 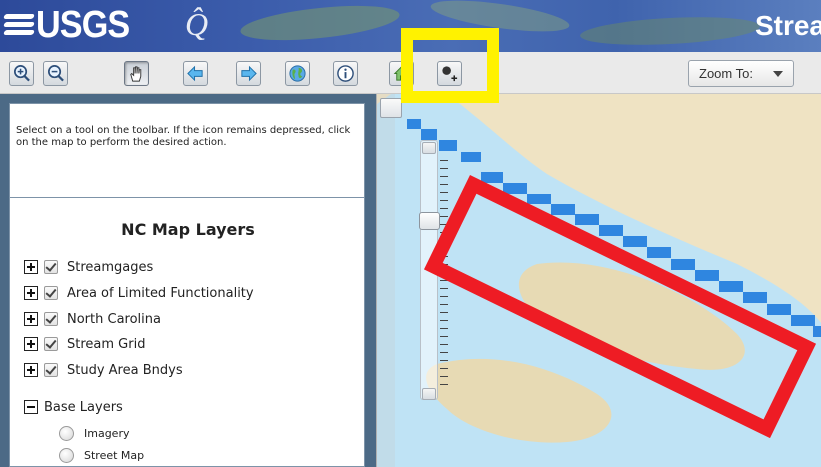 I want to click on highlight-yellow-box, so click(x=450, y=65).